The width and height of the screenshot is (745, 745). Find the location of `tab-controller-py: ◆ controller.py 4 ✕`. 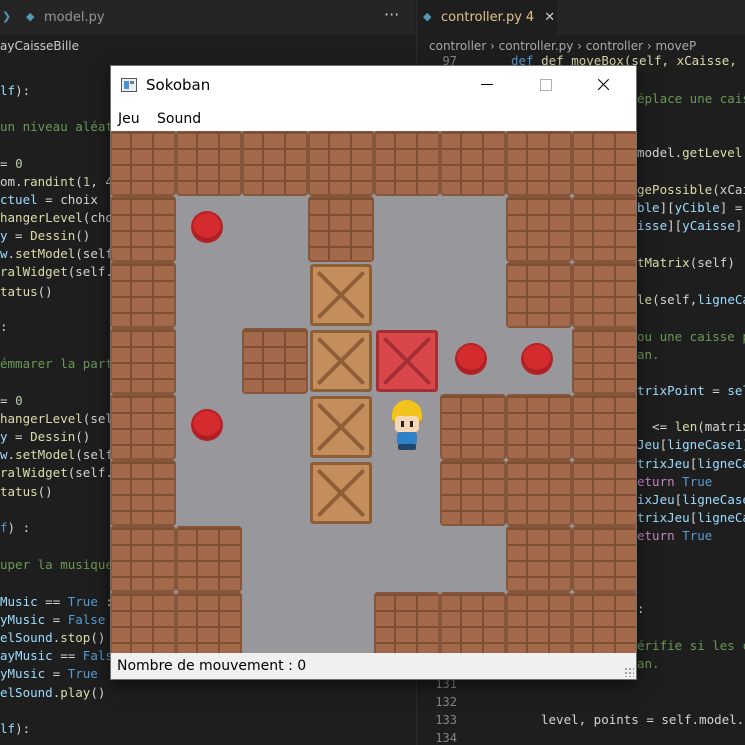

tab-controller-py: ◆ controller.py 4 ✕ is located at coordinates (487, 17).